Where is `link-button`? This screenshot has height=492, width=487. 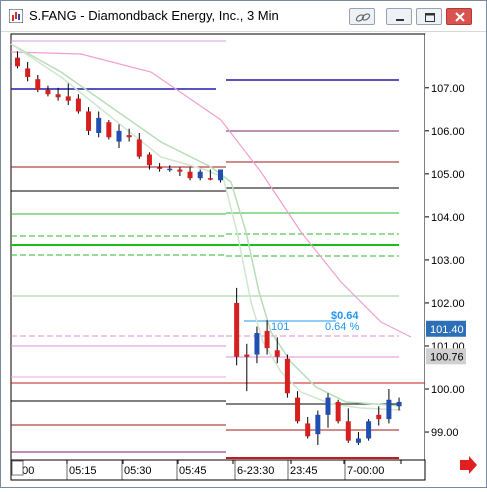 link-button is located at coordinates (362, 16).